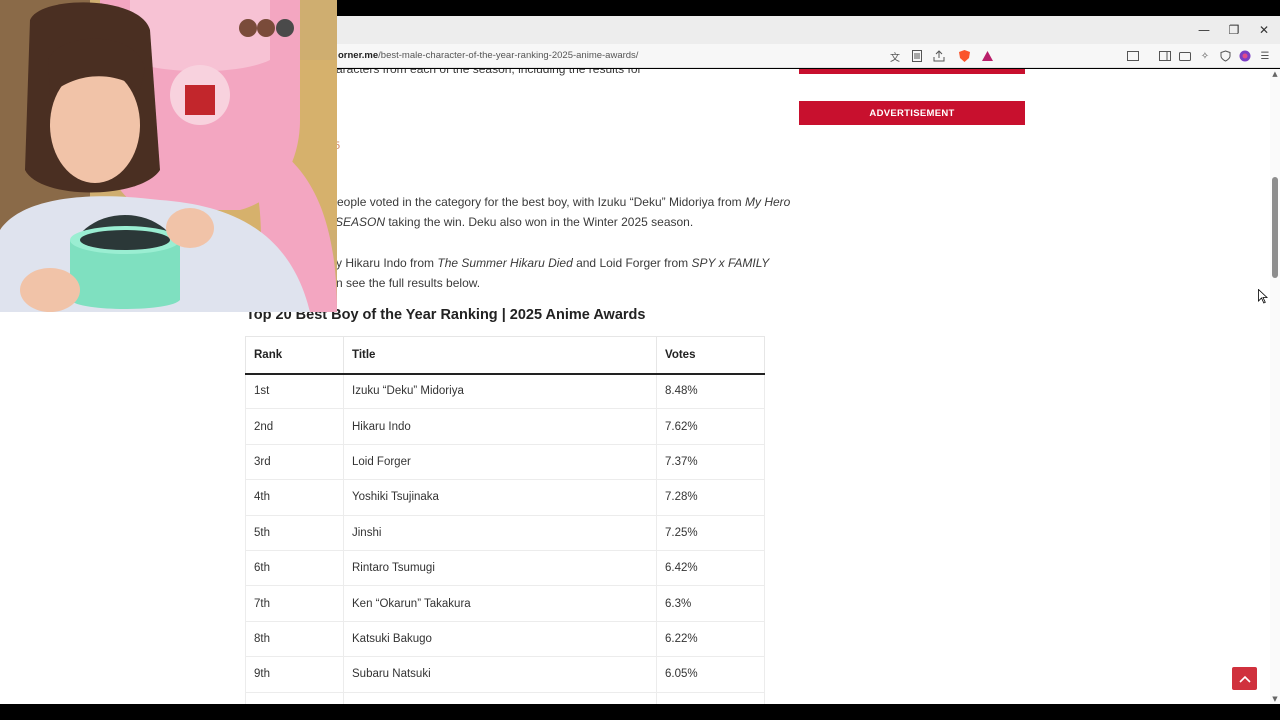 The image size is (1280, 720). I want to click on table-row: 2nd Hikaru Indo 7.62%, so click(505, 426).